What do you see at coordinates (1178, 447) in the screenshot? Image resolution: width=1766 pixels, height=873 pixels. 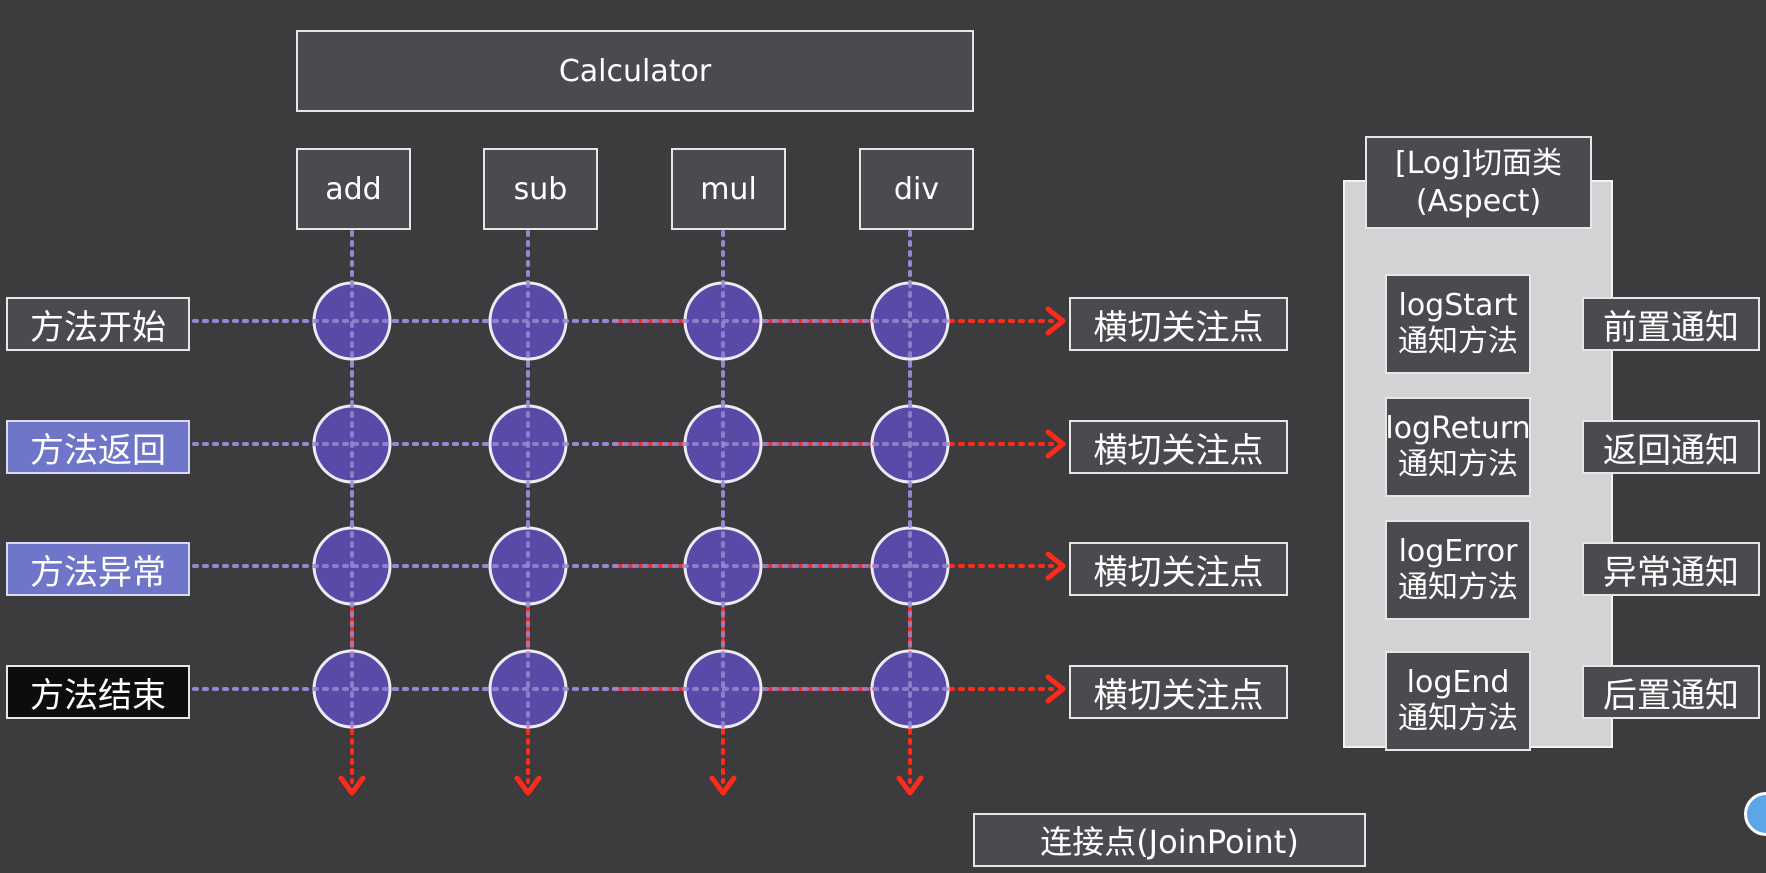 I see `crosscut-concern-2: 横切关注点` at bounding box center [1178, 447].